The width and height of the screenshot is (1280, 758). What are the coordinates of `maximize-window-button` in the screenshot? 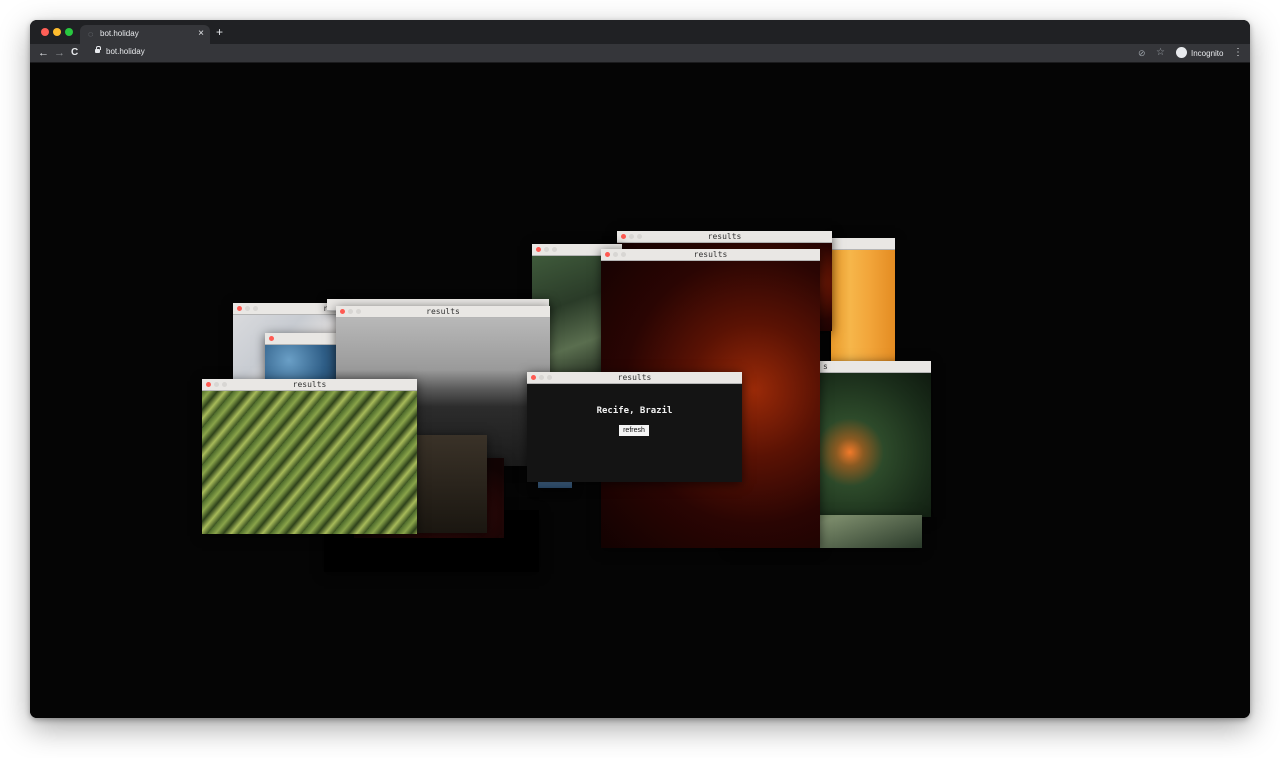 It's located at (69, 32).